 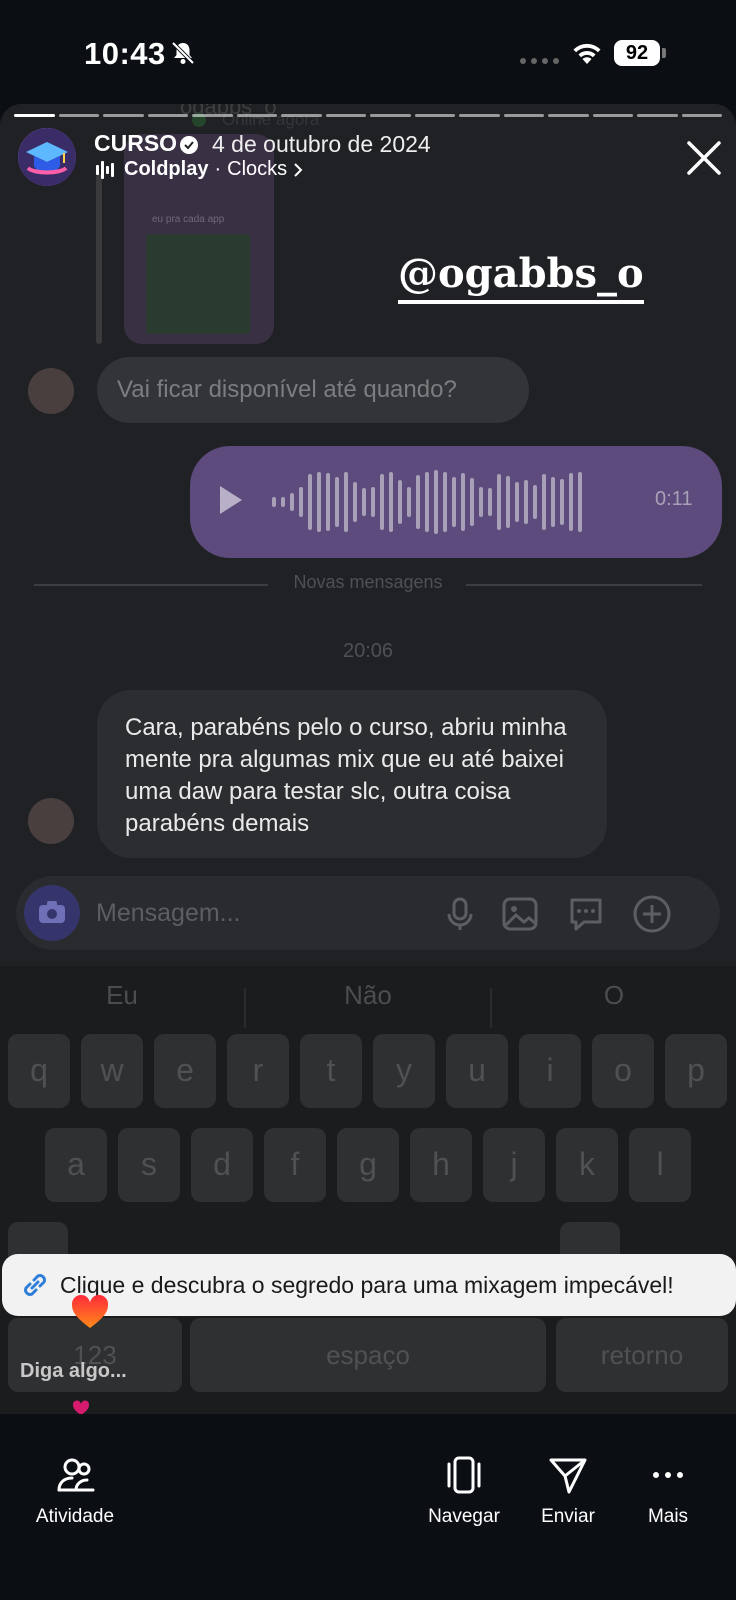 What do you see at coordinates (587, 1165) in the screenshot?
I see `key-k: k` at bounding box center [587, 1165].